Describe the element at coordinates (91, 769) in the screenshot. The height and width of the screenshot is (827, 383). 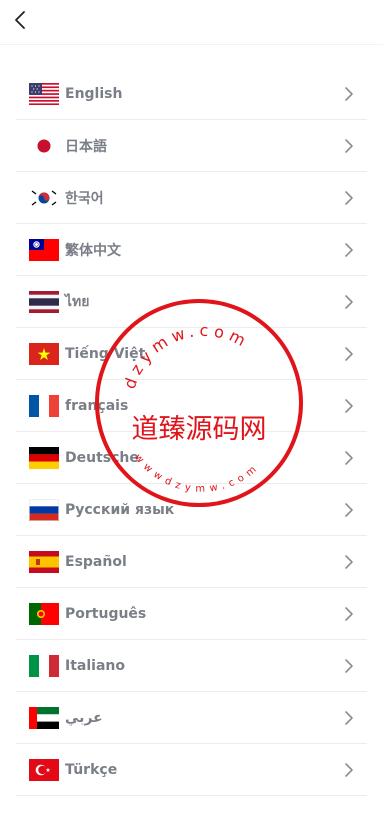
I see `language-label: Türkçe` at that location.